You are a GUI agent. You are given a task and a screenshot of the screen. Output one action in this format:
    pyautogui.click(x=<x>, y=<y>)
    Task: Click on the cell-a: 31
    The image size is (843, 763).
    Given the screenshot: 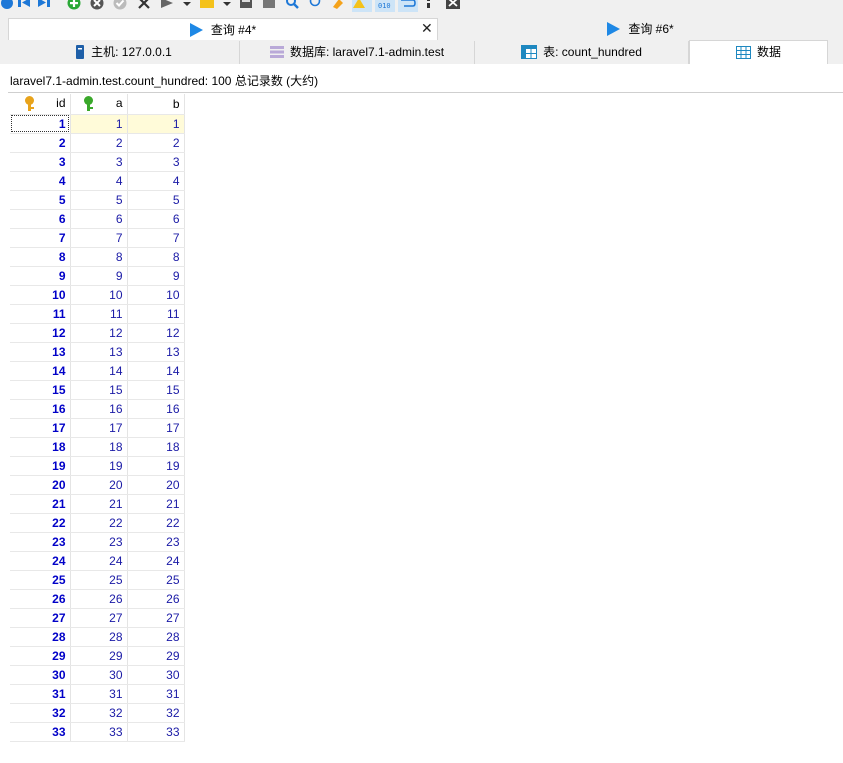 What is the action you would take?
    pyautogui.click(x=99, y=694)
    